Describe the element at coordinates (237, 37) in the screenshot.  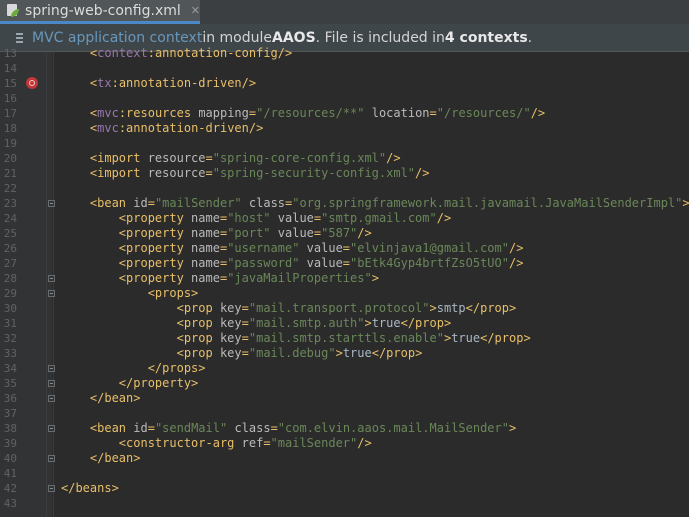
I see `banner-in-module-text: in module` at that location.